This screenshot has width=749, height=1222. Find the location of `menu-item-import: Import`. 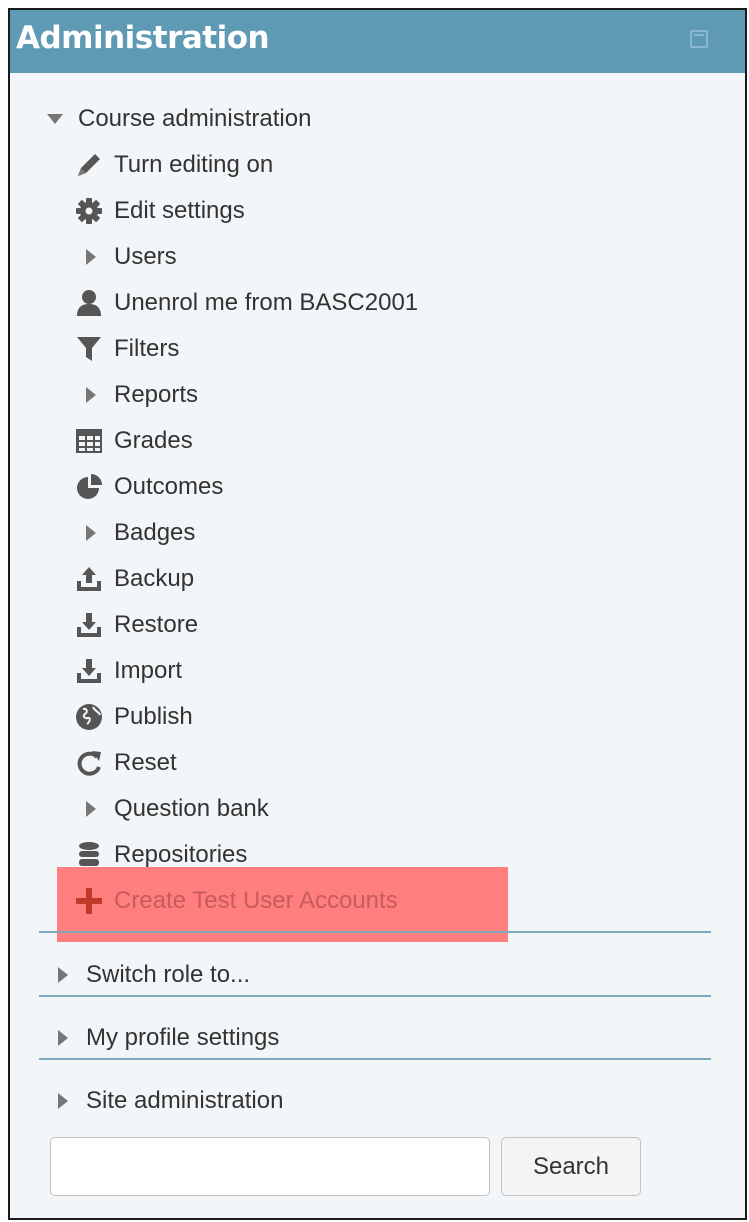

menu-item-import: Import is located at coordinates (127, 671).